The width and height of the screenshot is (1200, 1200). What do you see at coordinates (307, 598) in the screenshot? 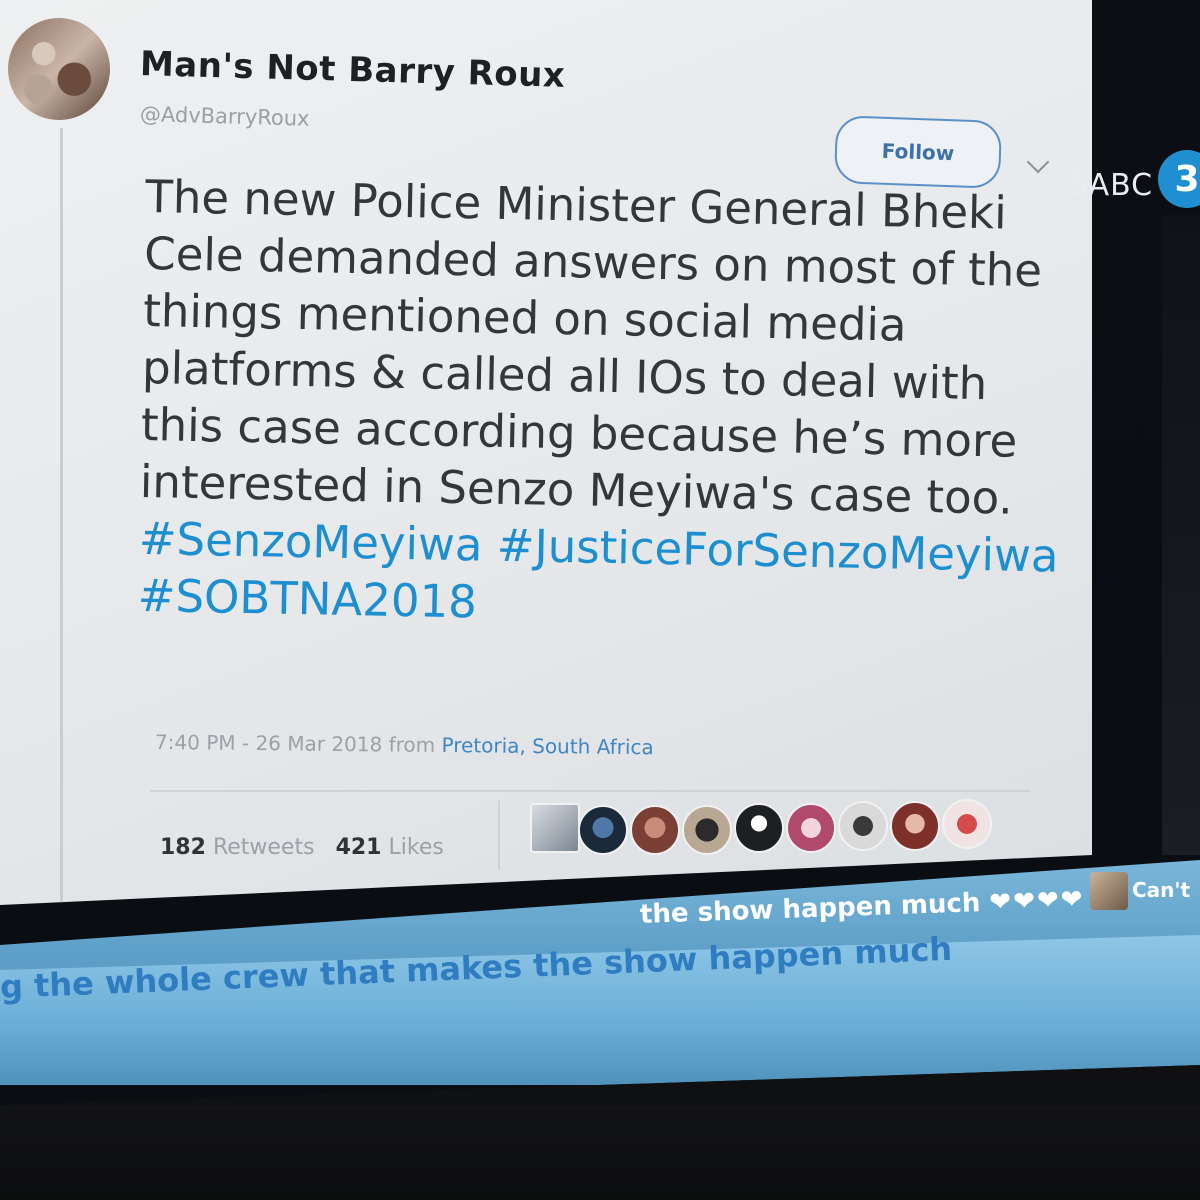
I see `hashtag-link: #SOBTNA2018` at bounding box center [307, 598].